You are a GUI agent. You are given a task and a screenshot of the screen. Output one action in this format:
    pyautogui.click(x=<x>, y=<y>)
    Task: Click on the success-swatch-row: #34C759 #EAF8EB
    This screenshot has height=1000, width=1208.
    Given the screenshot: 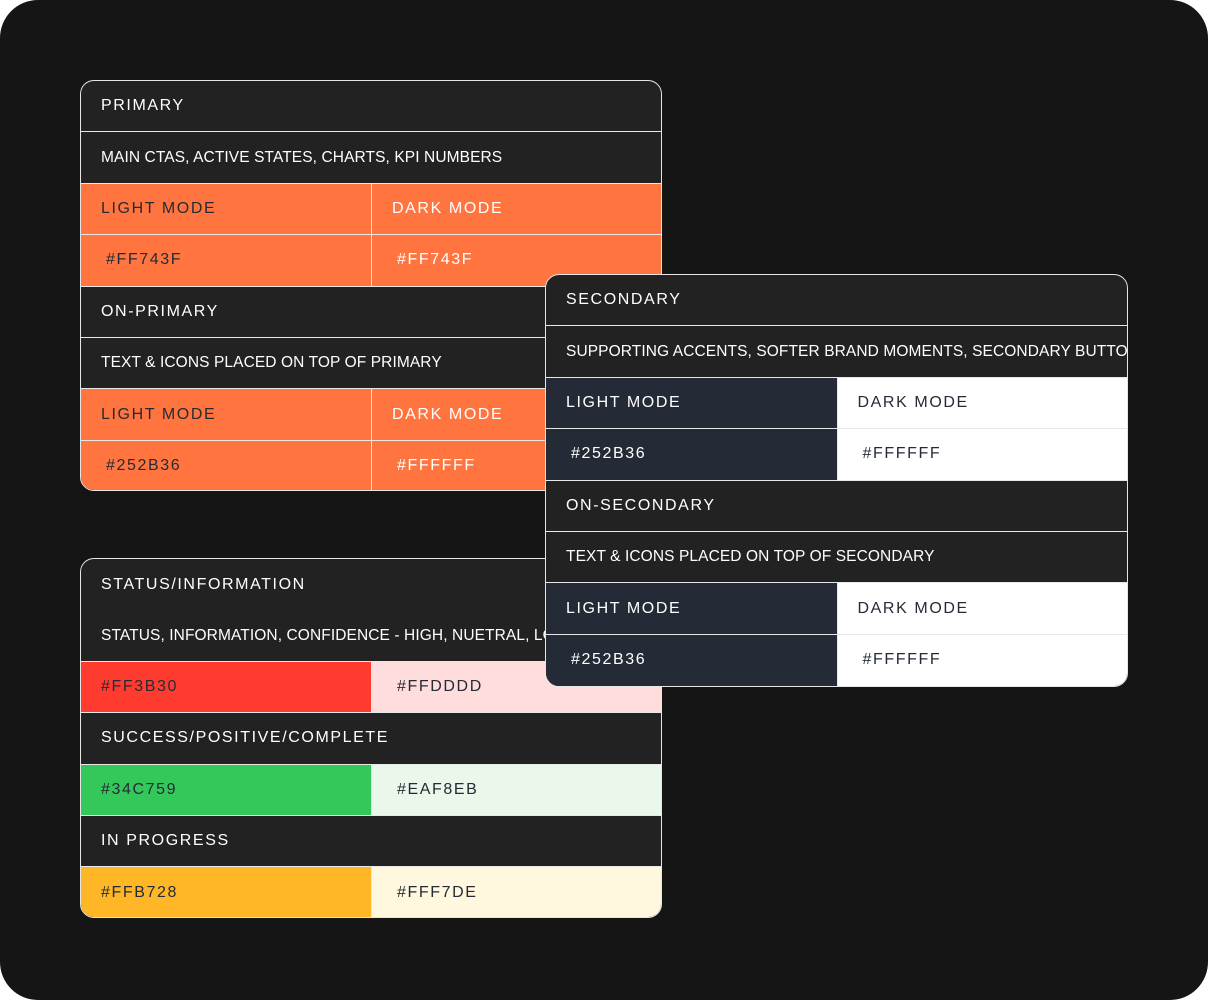 What is the action you would take?
    pyautogui.click(x=371, y=790)
    